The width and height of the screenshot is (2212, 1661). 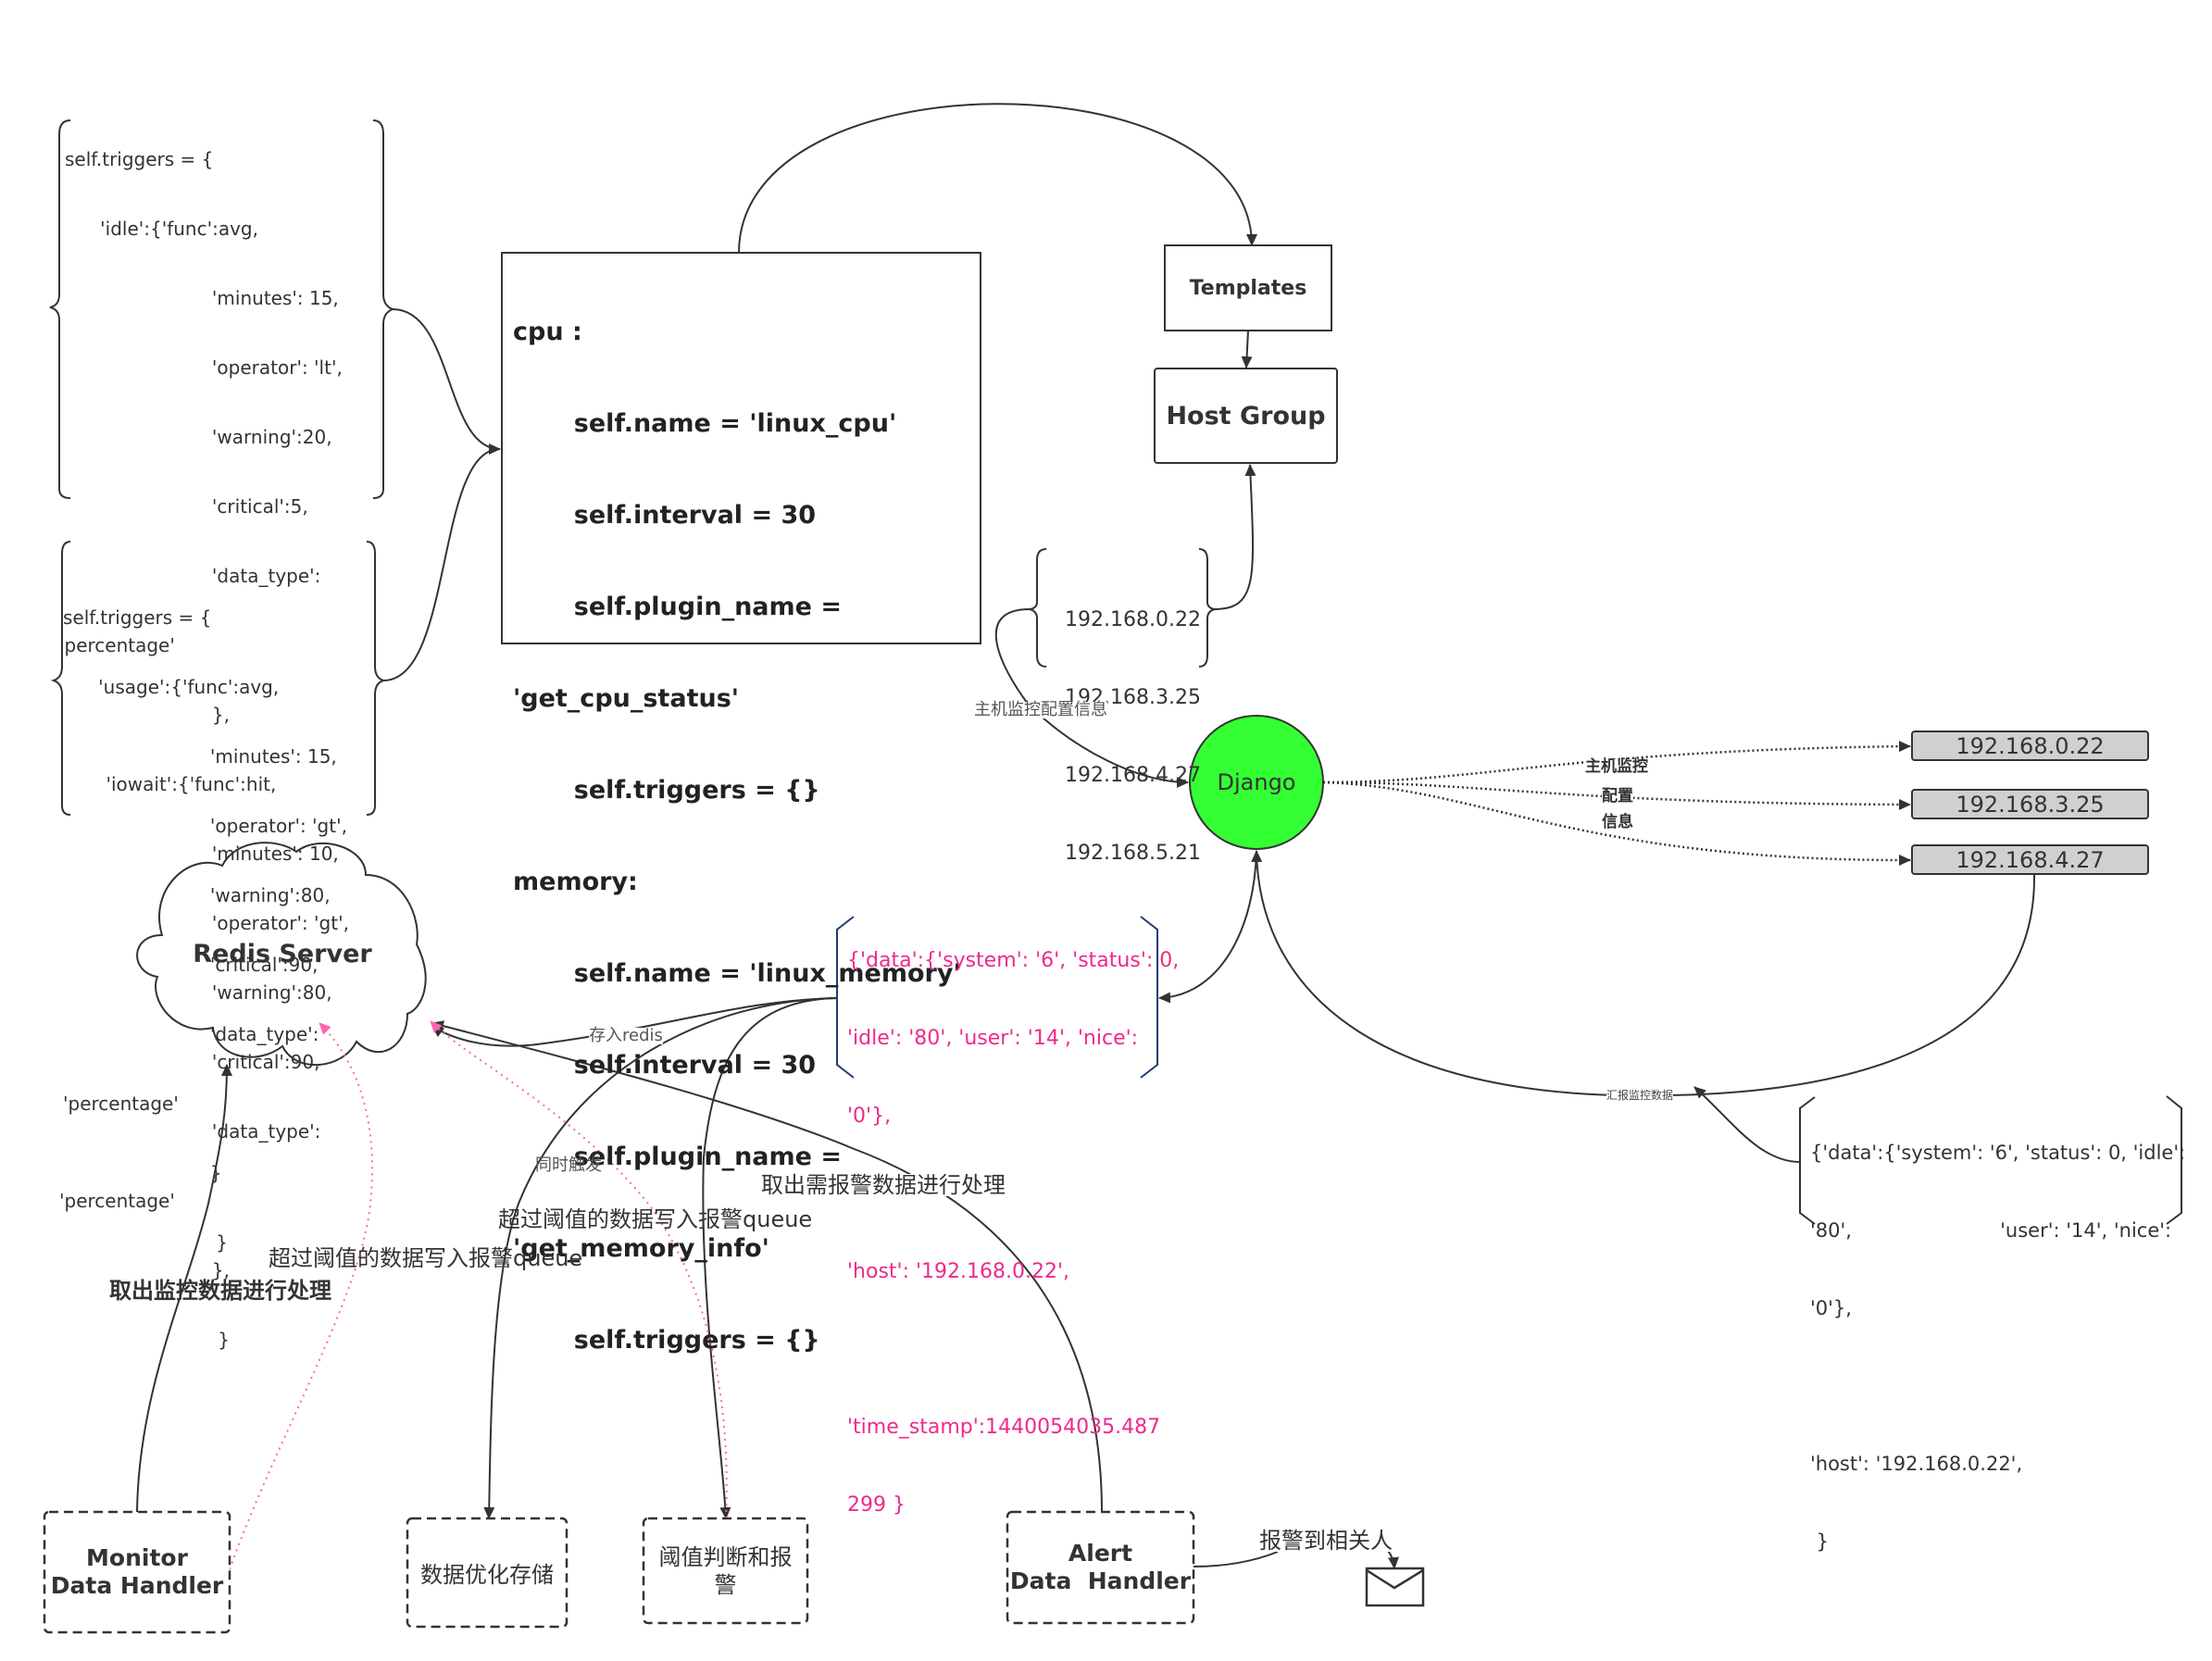 What do you see at coordinates (1643, 973) in the screenshot?
I see `edge-host-report-to-django` at bounding box center [1643, 973].